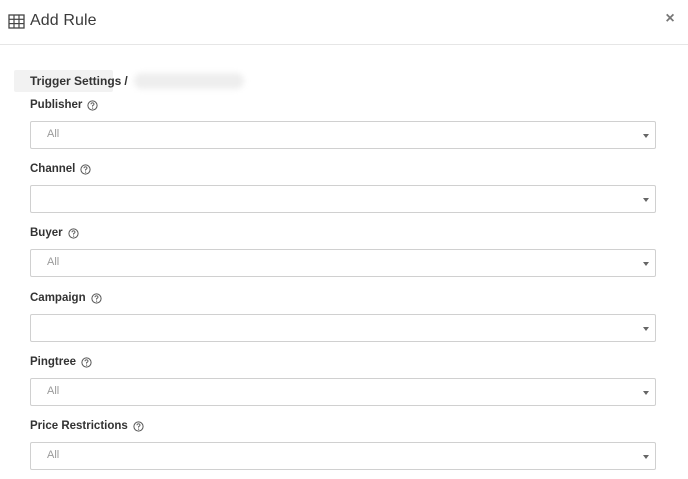 Image resolution: width=688 pixels, height=479 pixels. Describe the element at coordinates (53, 362) in the screenshot. I see `field-label: Pingtree` at that location.